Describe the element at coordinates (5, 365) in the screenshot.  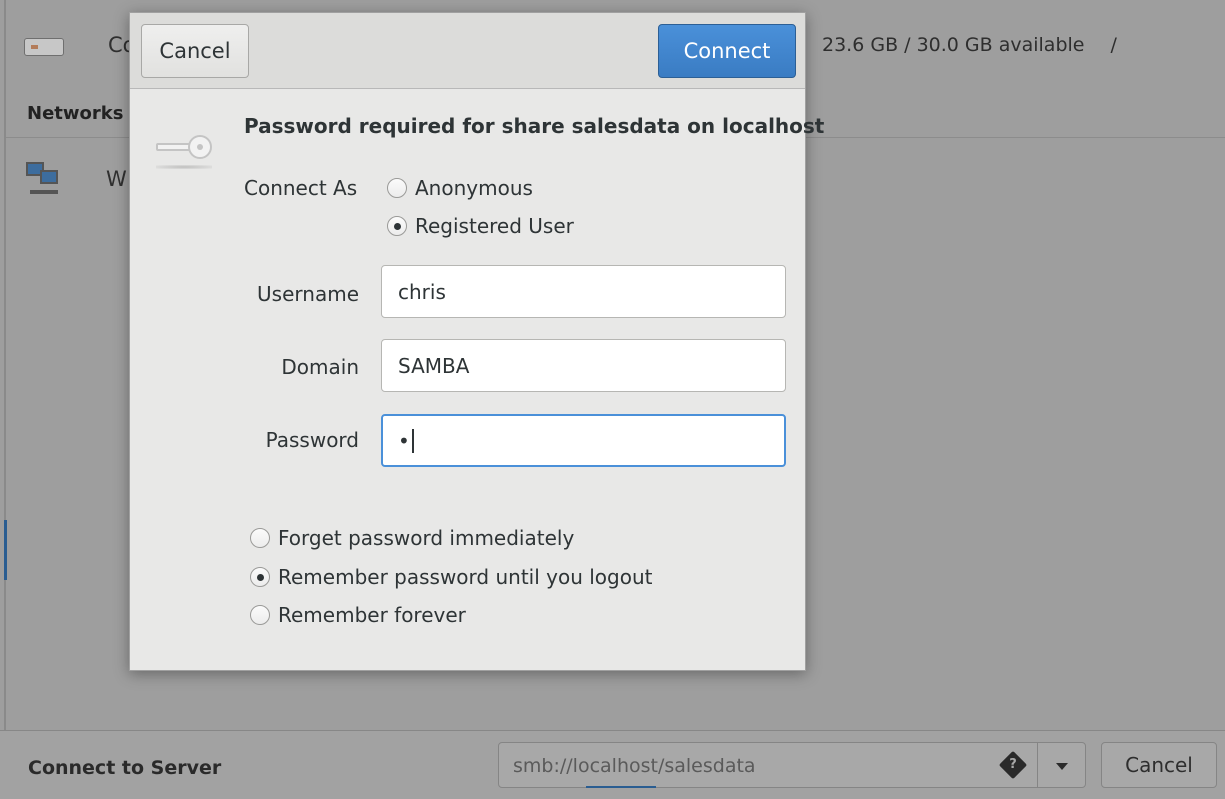
I see `sidebar-edge` at that location.